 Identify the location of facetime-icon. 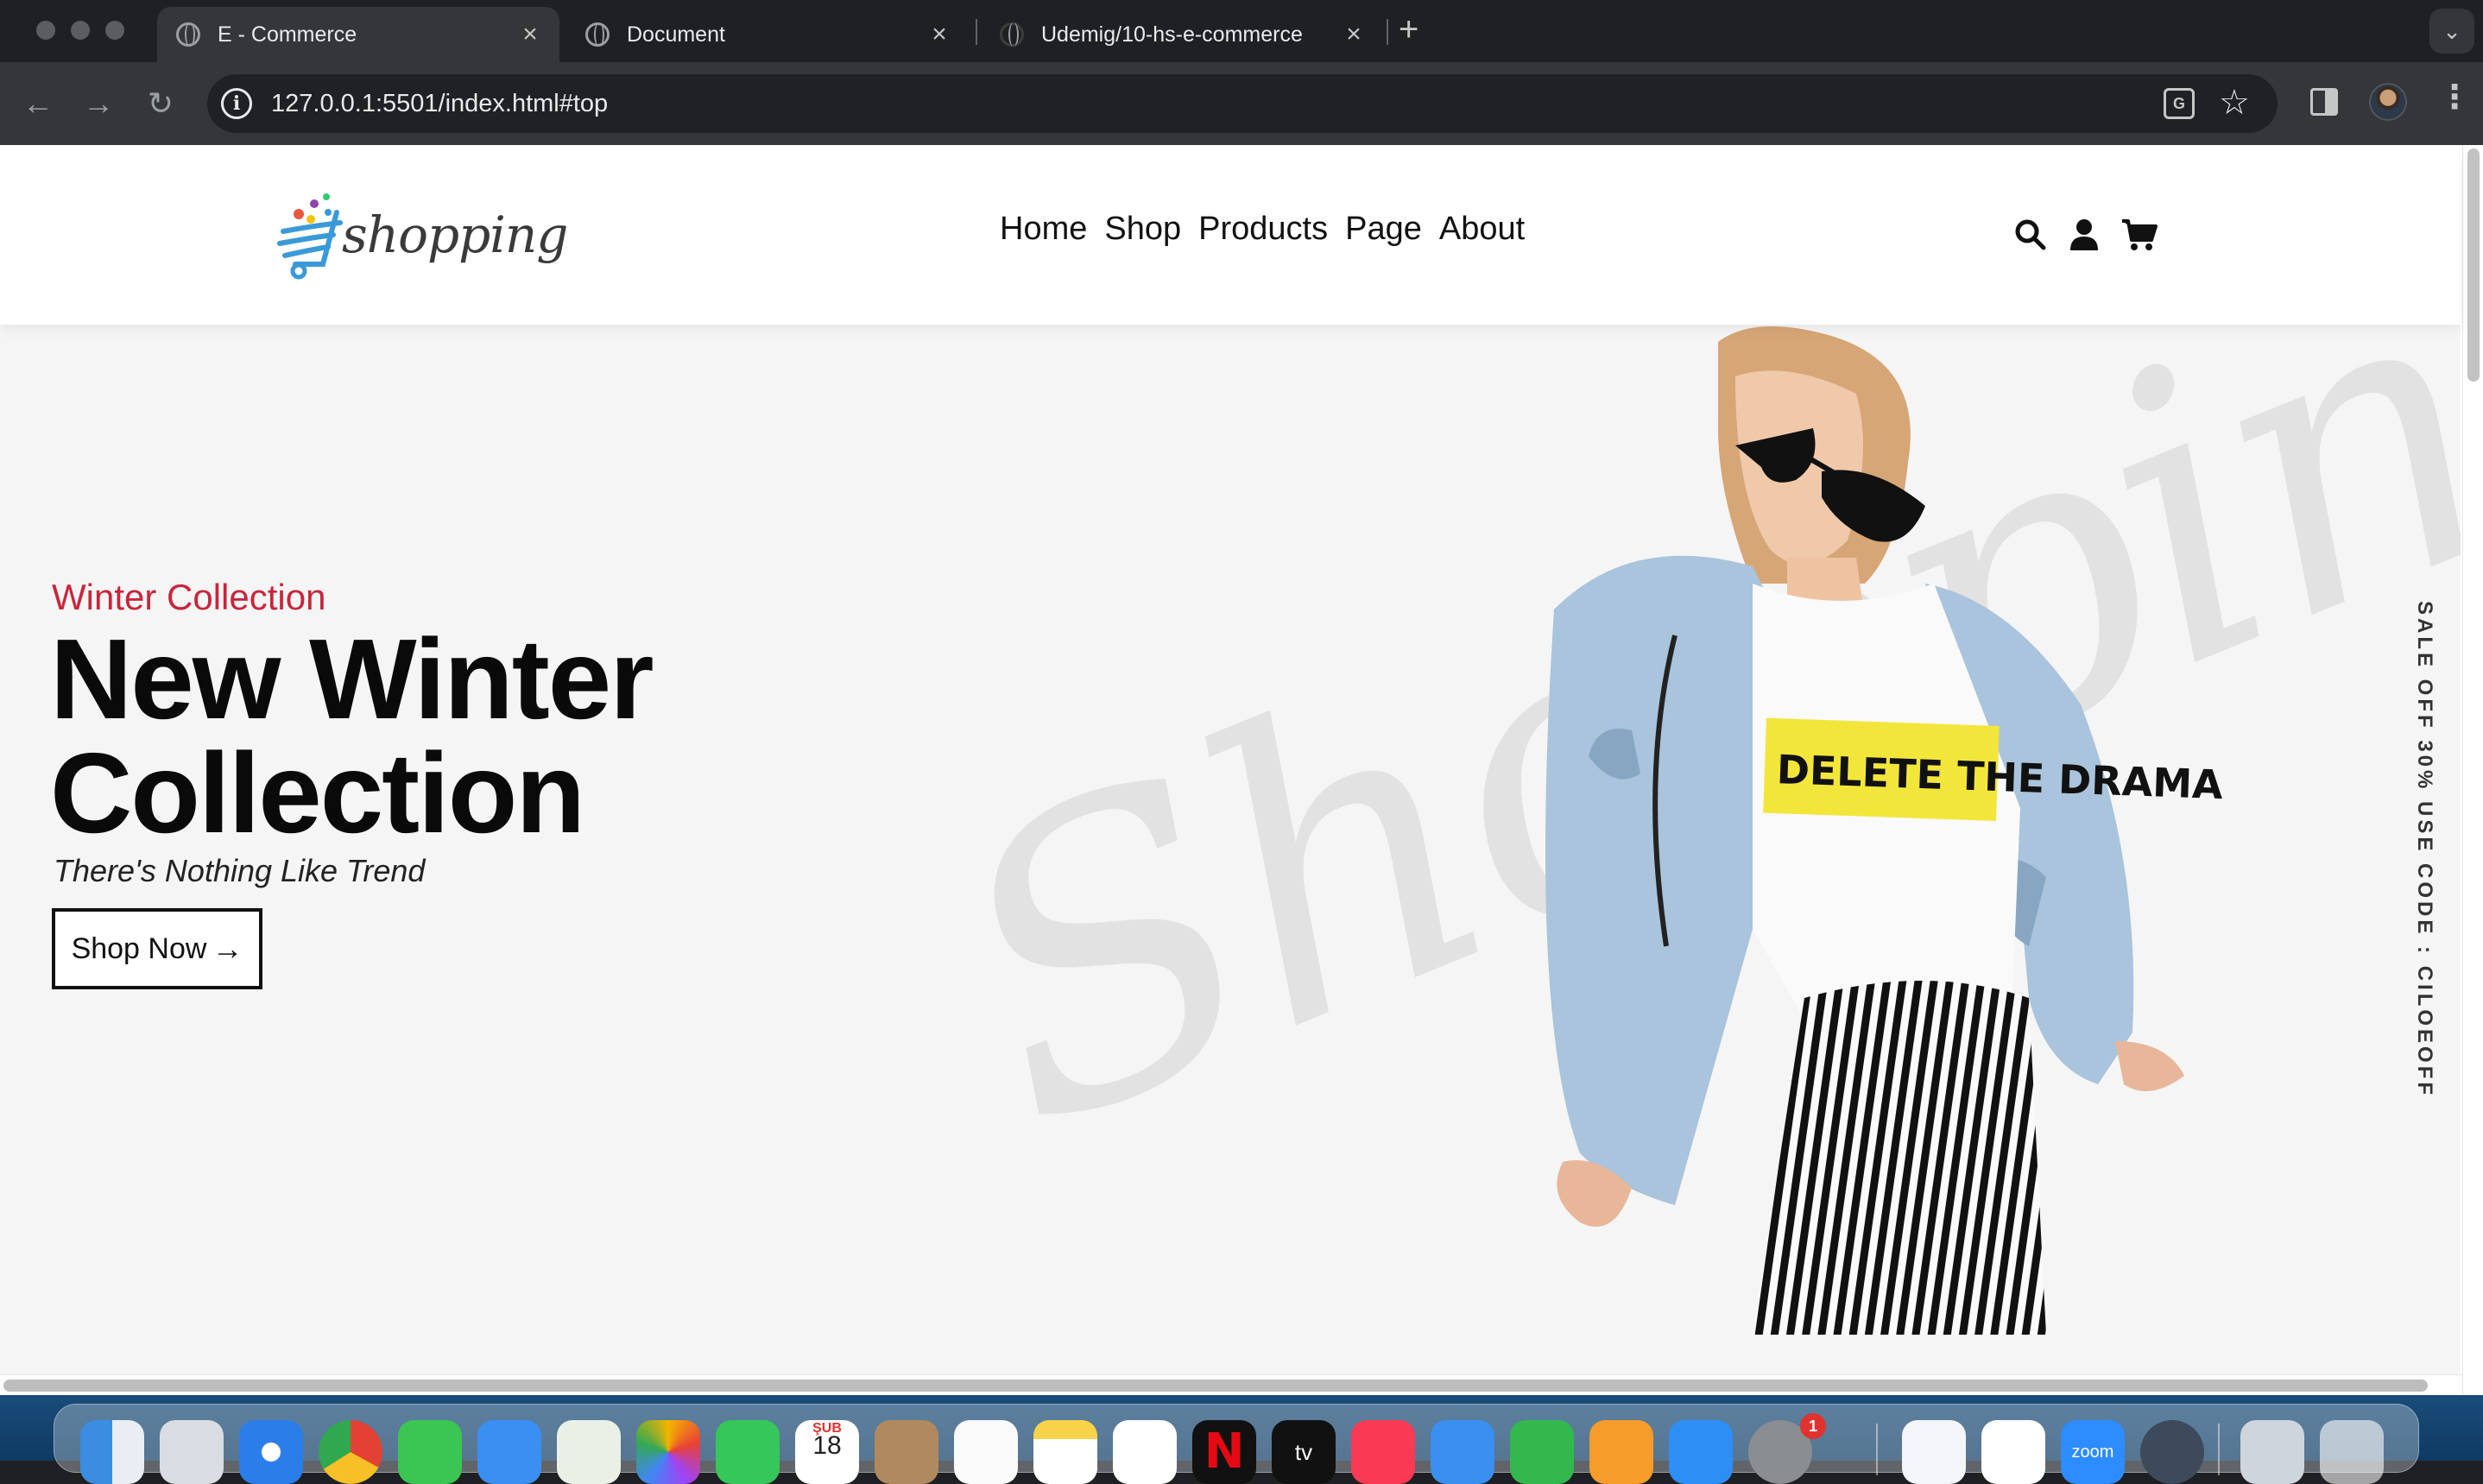
(748, 1452).